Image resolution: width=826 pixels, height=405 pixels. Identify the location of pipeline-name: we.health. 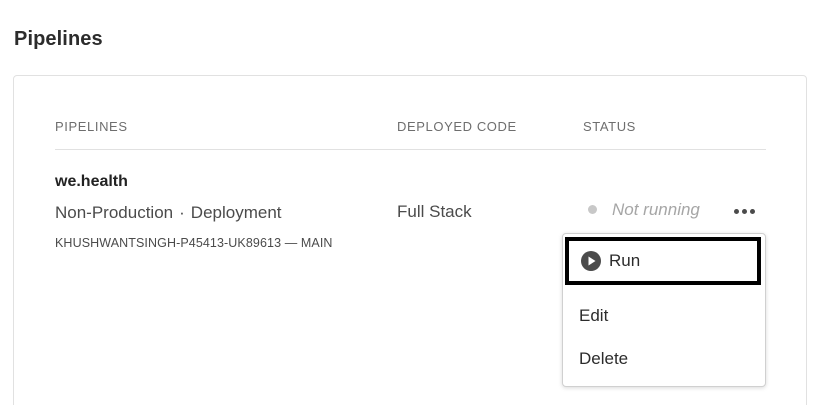
(91, 182).